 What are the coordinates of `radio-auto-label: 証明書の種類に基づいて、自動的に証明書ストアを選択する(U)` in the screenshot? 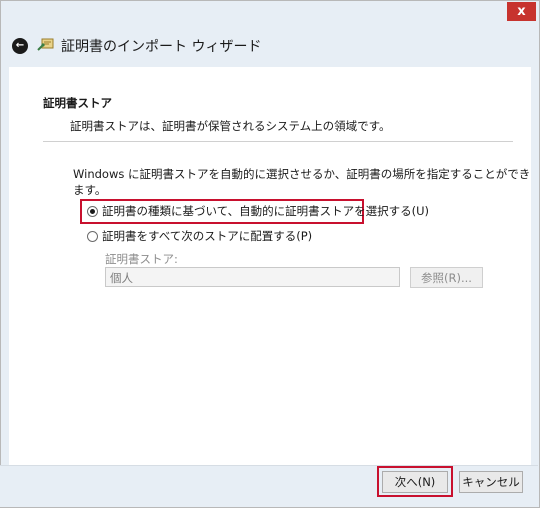 It's located at (265, 211).